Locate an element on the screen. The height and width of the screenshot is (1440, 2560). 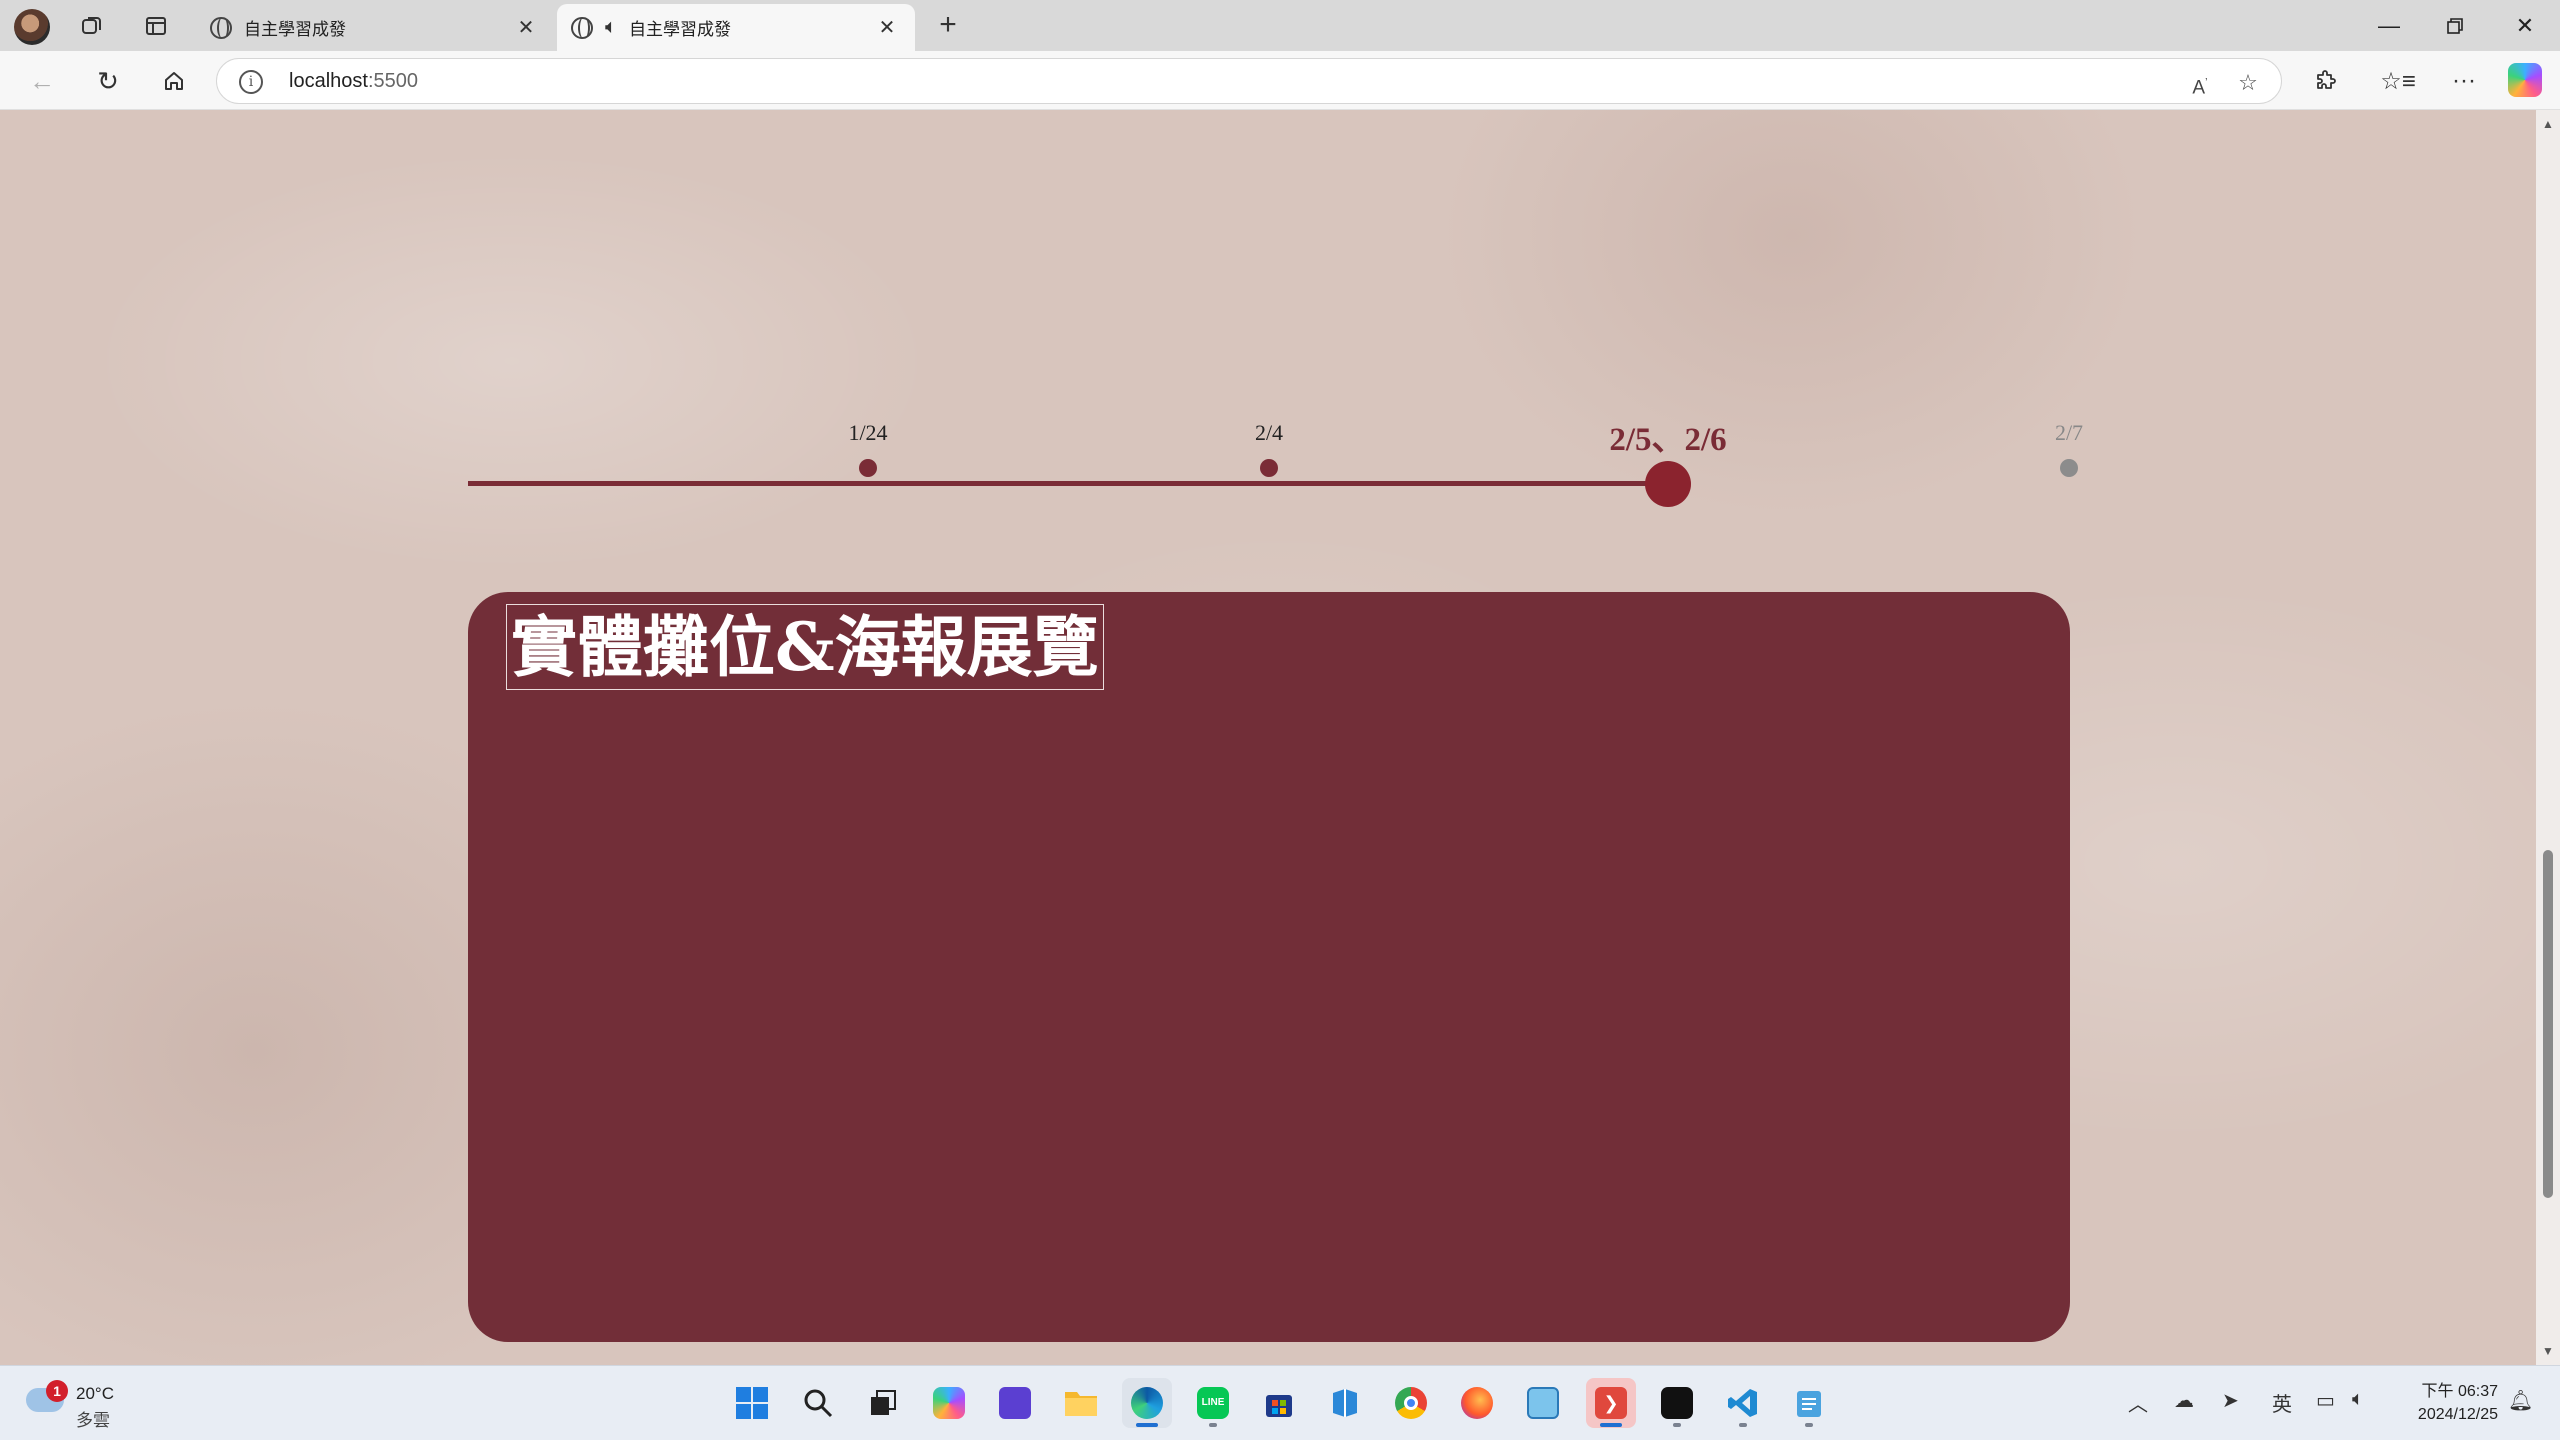
scroll-down-arrow-icon: ▼ is located at coordinates (2548, 1351).